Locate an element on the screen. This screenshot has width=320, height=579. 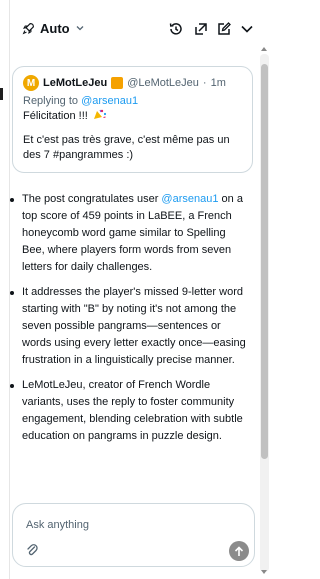
chat-input-box is located at coordinates (133, 535).